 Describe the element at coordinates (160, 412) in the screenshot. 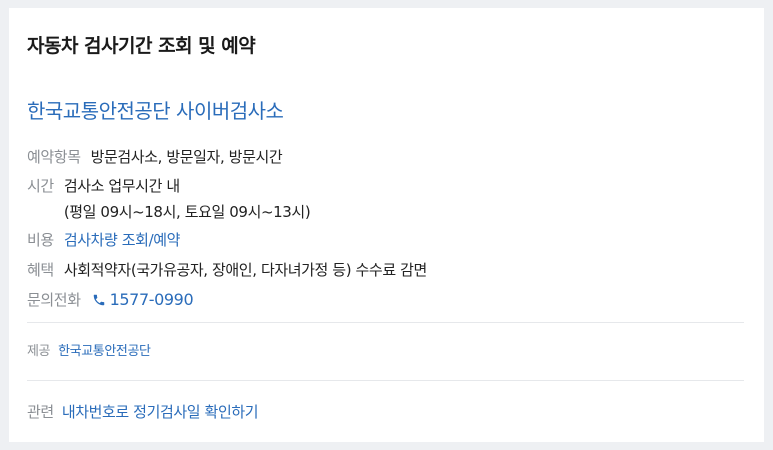

I see `related-inspection-link: 내차번호로 정기검사일 확인하기` at that location.